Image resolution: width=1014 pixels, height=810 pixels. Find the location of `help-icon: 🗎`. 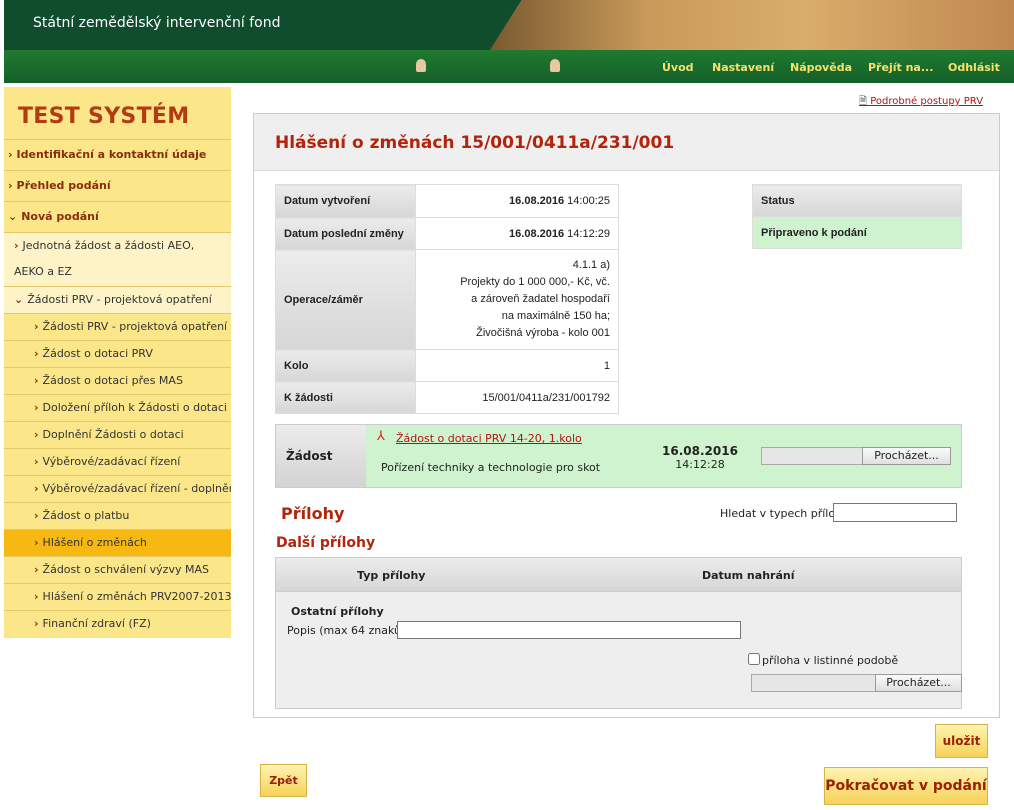

help-icon: 🗎 is located at coordinates (865, 101).